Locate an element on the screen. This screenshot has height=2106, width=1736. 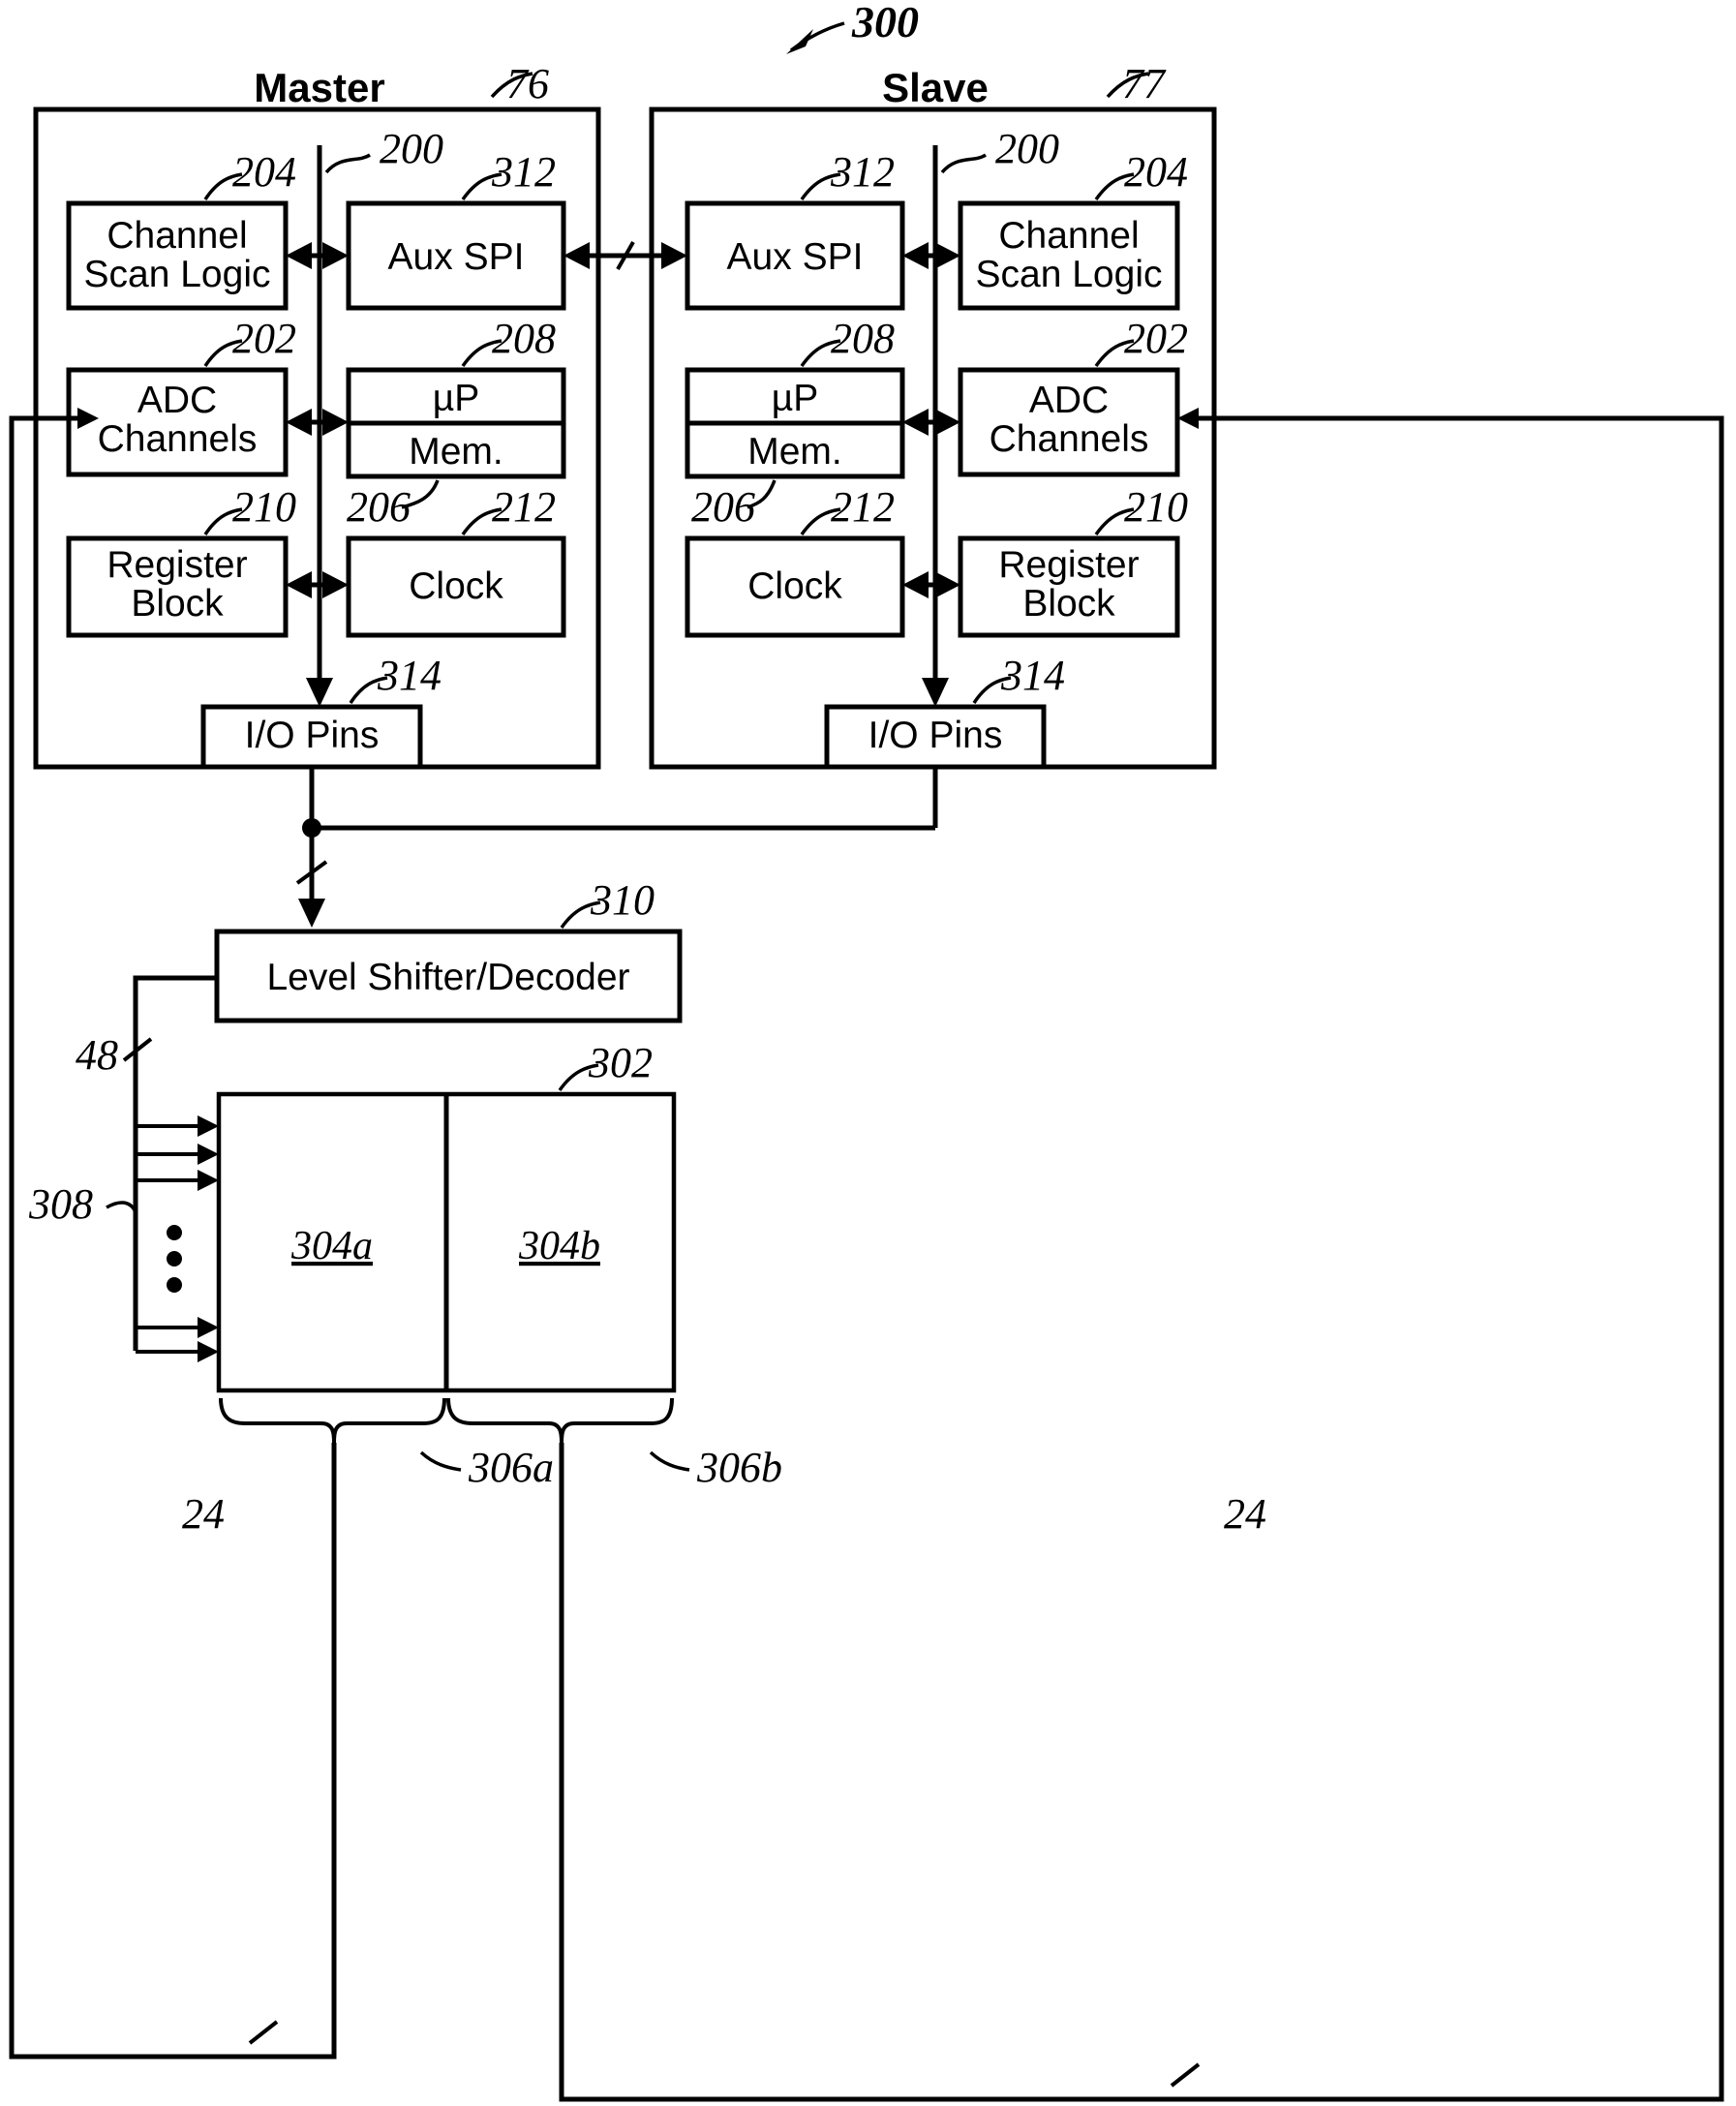
master-ref-leader: 76 is located at coordinates (519, 83).